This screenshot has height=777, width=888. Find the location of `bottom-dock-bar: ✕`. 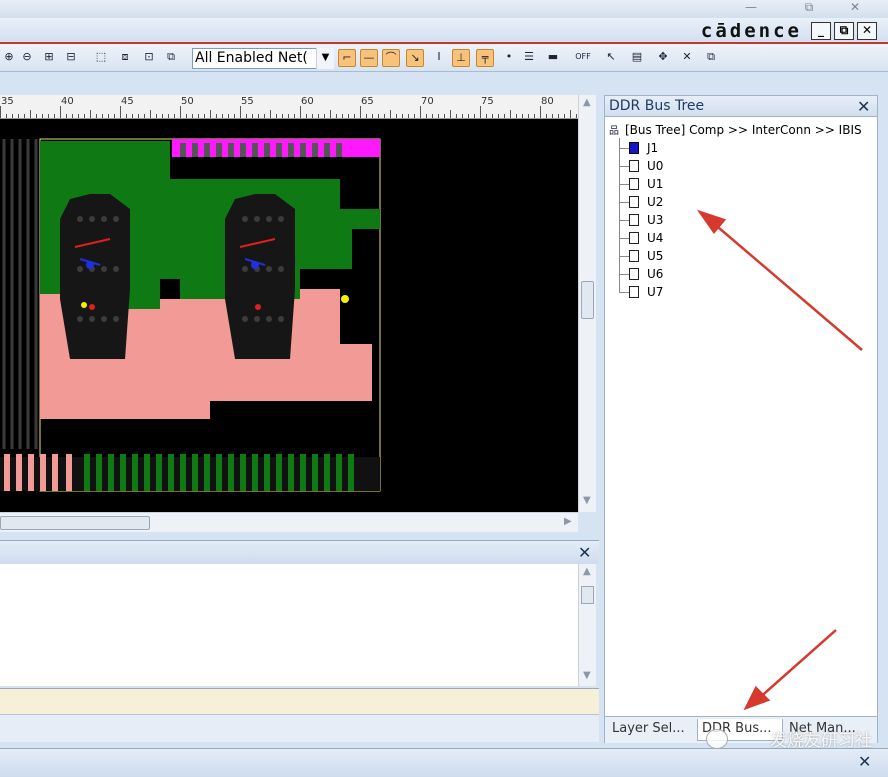

bottom-dock-bar: ✕ is located at coordinates (444, 762).